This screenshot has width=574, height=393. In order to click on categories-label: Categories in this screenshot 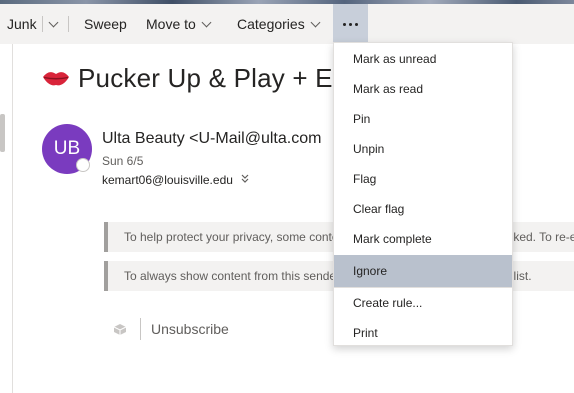, I will do `click(271, 24)`.